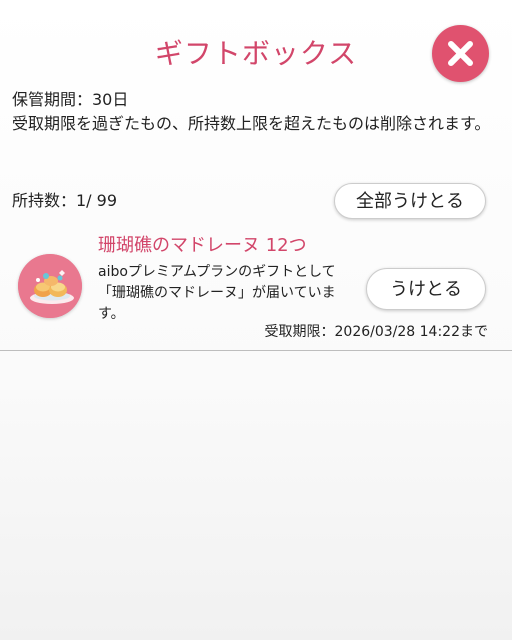 Image resolution: width=512 pixels, height=640 pixels. I want to click on storage-info: 保管期間：30日 受取期限を過ぎたもの、所持数上限を超えたものは削除されます。, so click(257, 112).